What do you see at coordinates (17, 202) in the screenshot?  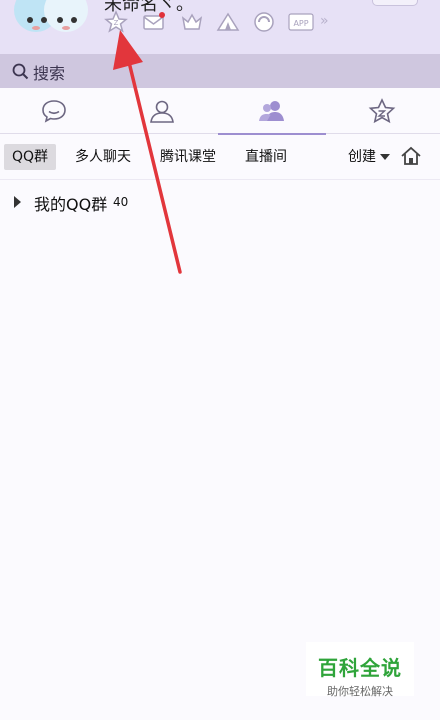 I see `expand-arrow-icon` at bounding box center [17, 202].